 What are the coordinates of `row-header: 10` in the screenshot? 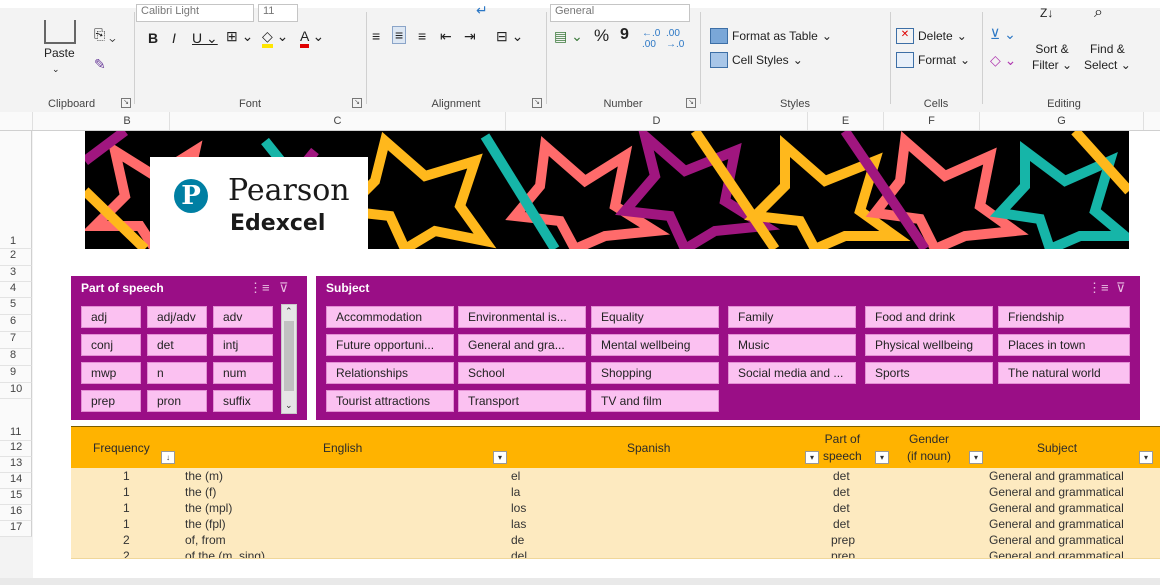 It's located at (16, 391).